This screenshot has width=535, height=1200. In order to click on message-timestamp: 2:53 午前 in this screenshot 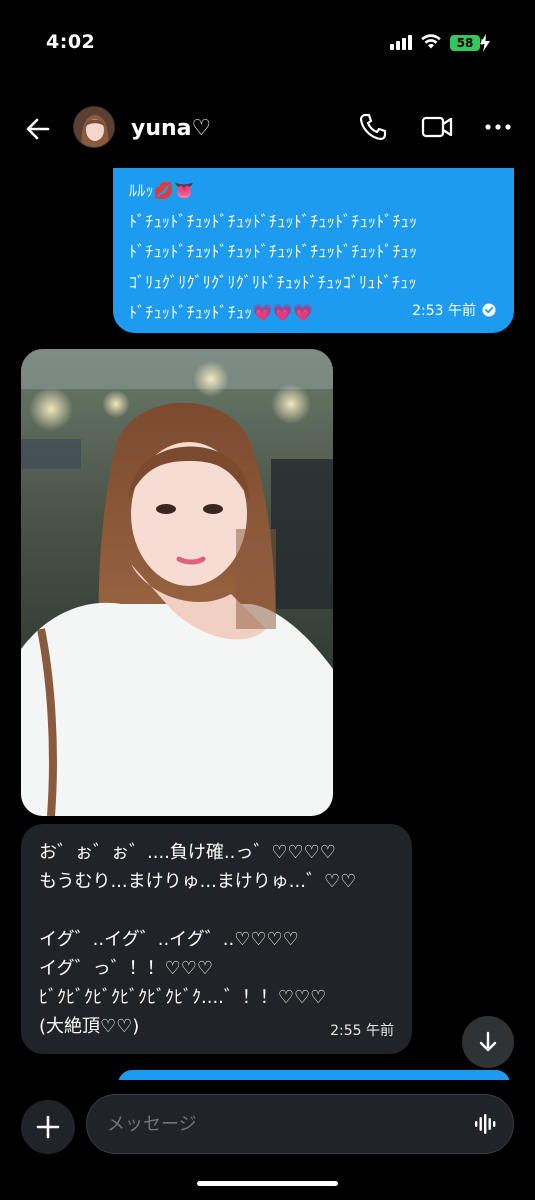, I will do `click(444, 311)`.